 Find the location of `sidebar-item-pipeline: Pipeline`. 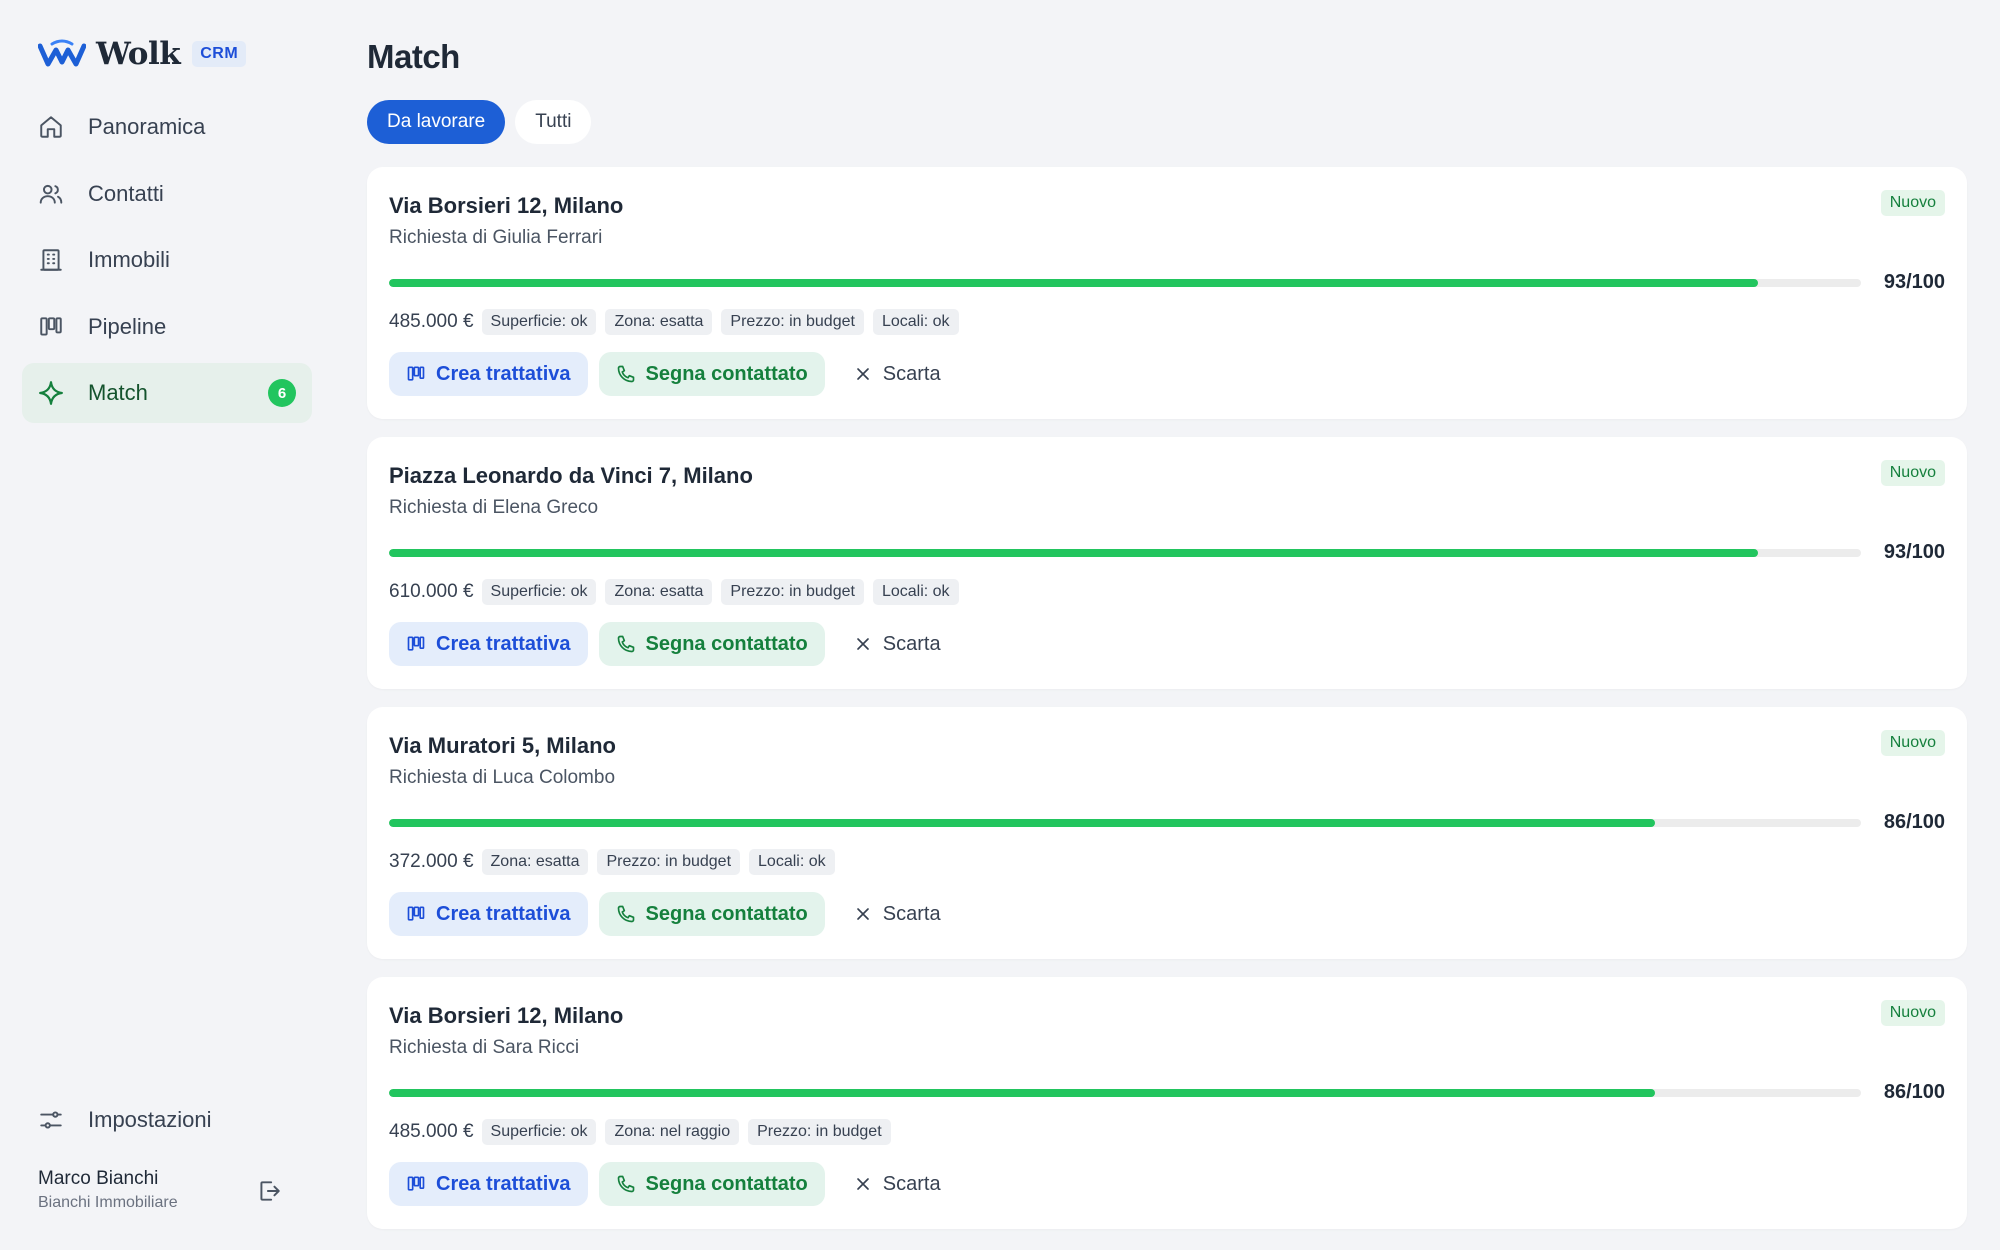

sidebar-item-pipeline: Pipeline is located at coordinates (167, 327).